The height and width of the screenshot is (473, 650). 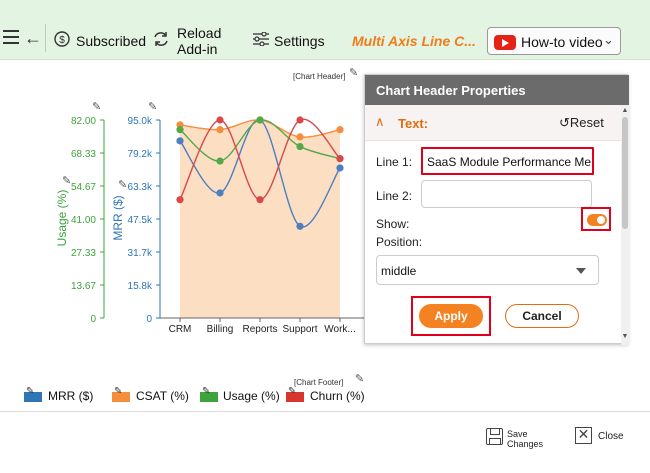 I want to click on category-label: Billing, so click(x=220, y=329).